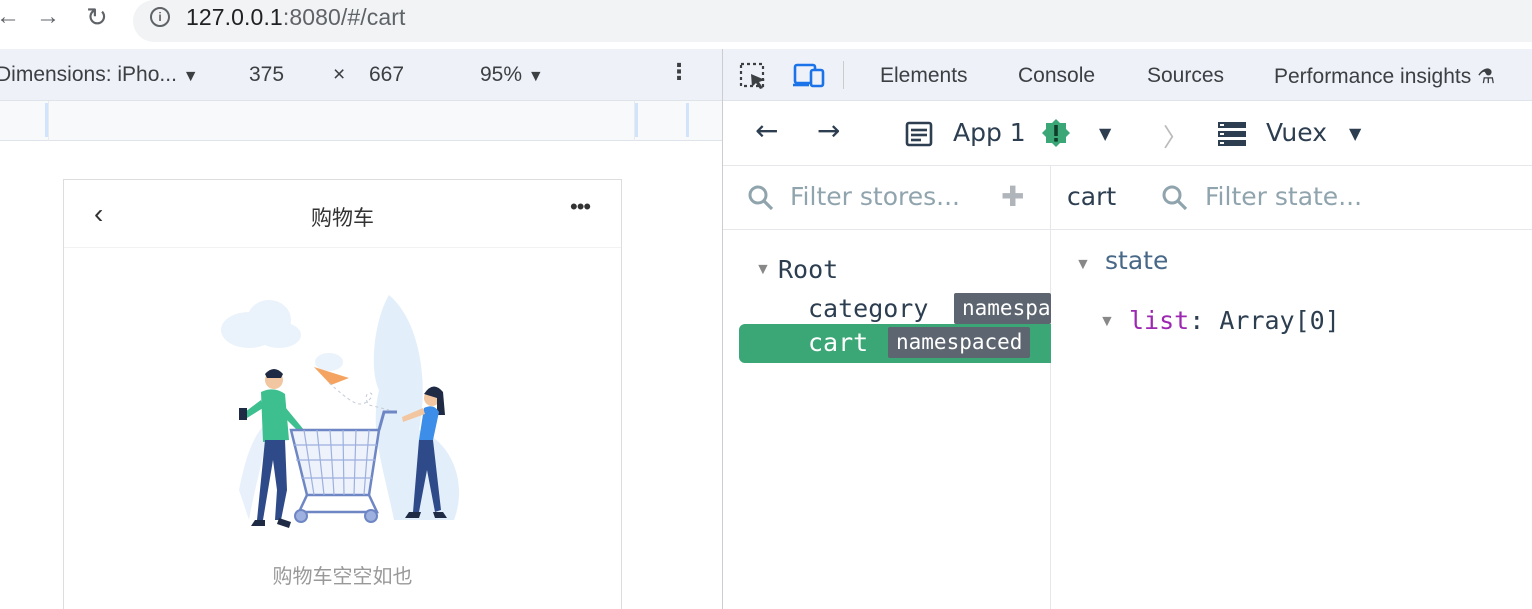 This screenshot has height=609, width=1532. Describe the element at coordinates (766, 130) in the screenshot. I see `history-back-icon: ←` at that location.